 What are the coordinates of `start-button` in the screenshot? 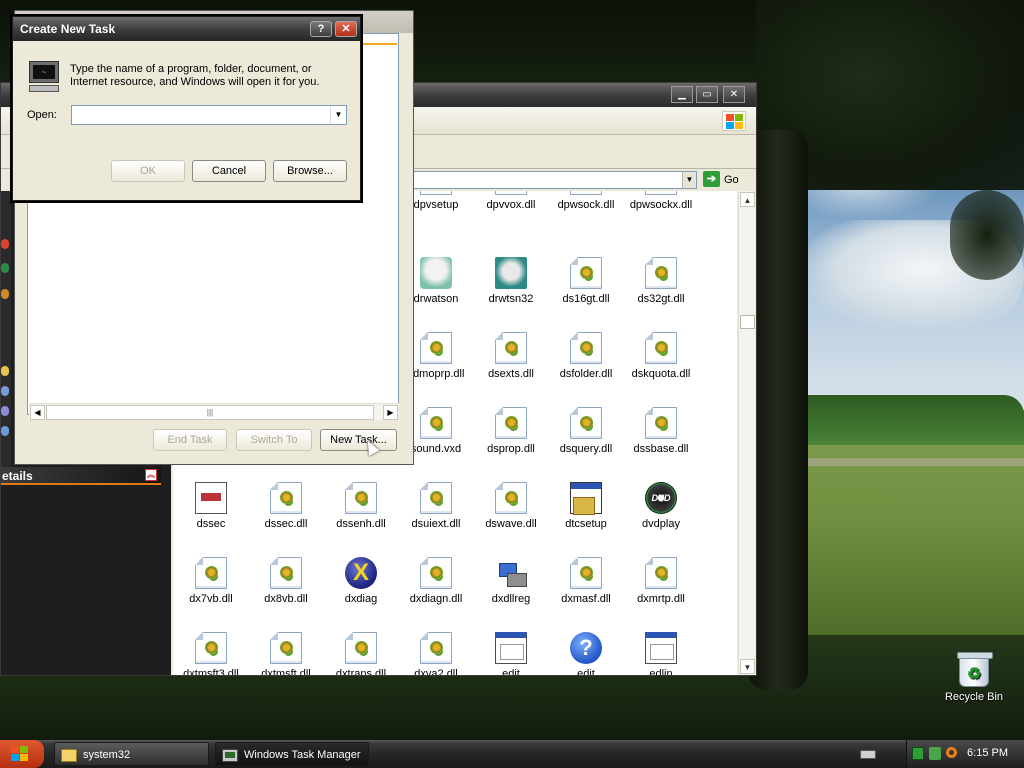 It's located at (22, 754).